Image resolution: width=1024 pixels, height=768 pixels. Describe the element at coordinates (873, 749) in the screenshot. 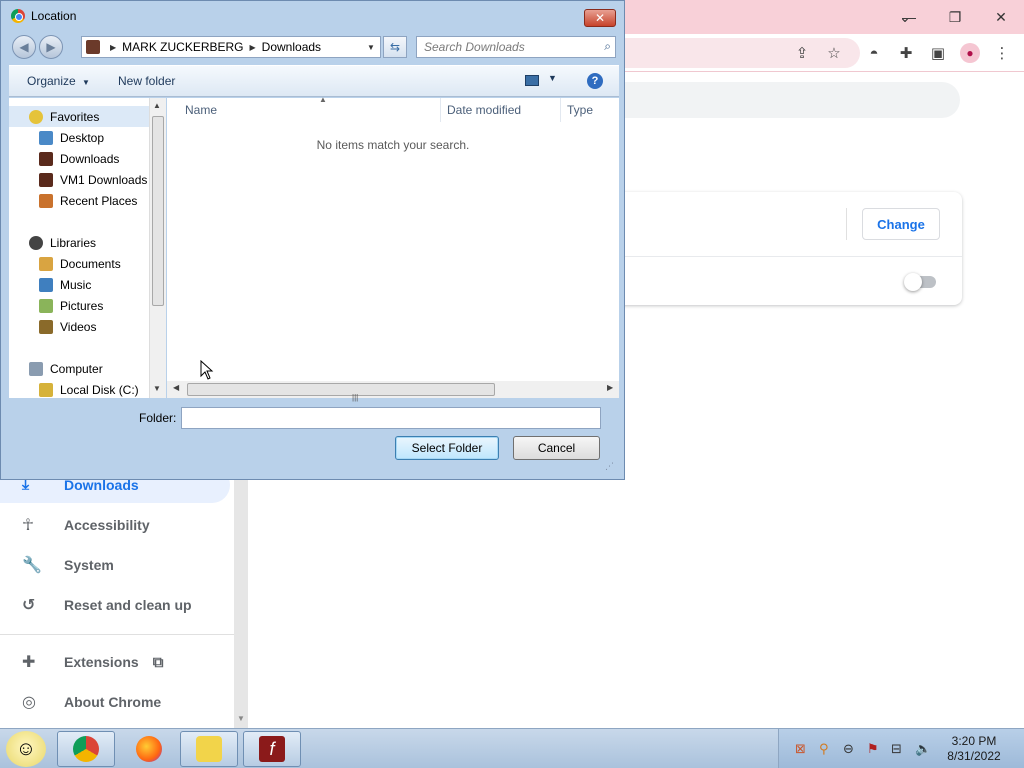

I see `action-center-flag-icon: ⚑` at that location.